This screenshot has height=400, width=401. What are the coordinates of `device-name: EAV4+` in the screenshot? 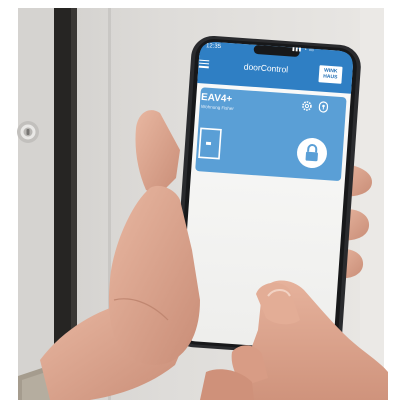 It's located at (216, 98).